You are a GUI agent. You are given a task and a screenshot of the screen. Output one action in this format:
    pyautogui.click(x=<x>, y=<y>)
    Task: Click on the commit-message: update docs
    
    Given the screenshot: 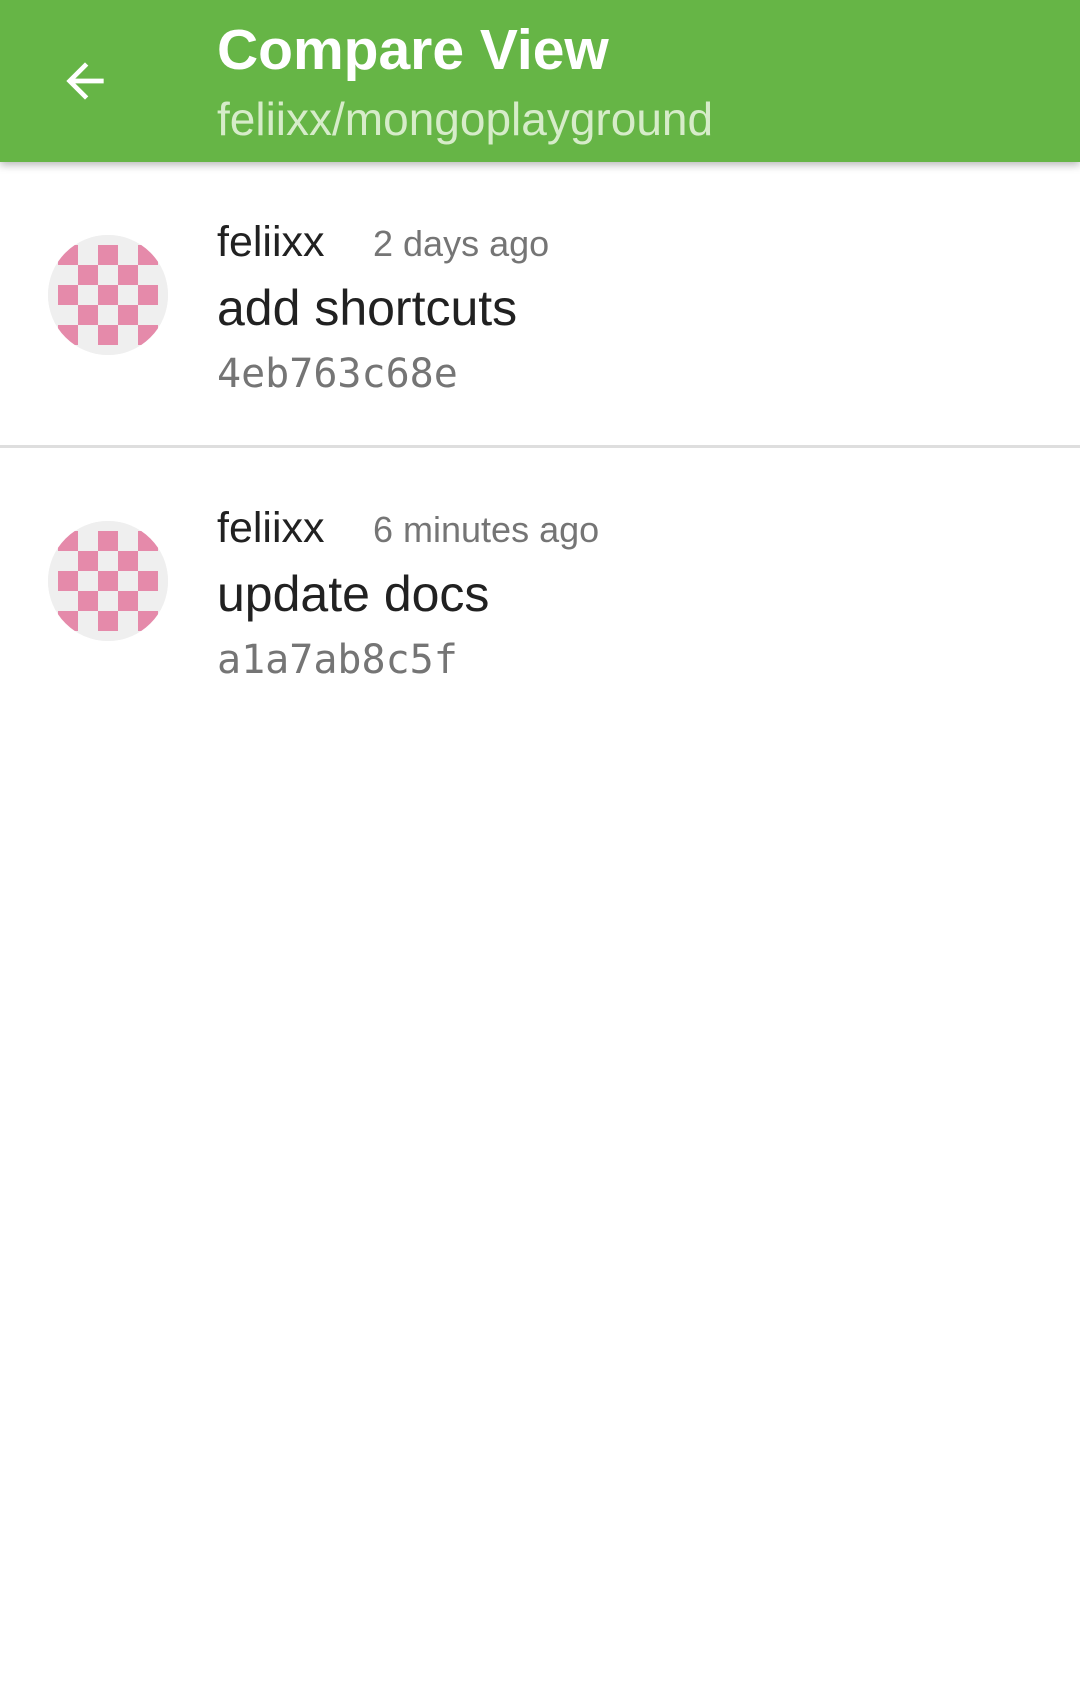 What is the action you would take?
    pyautogui.click(x=353, y=594)
    